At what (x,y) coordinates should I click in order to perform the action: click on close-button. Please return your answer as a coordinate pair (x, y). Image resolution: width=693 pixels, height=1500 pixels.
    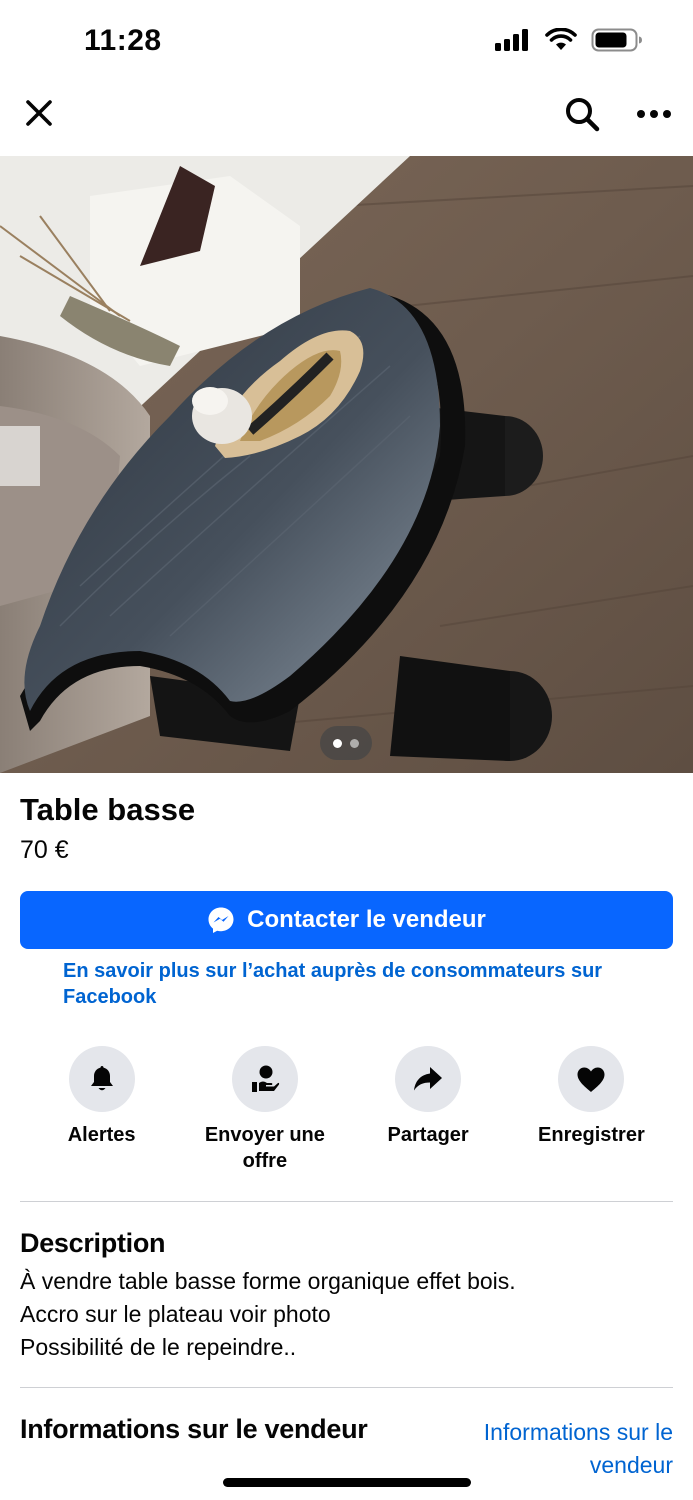
    Looking at the image, I should click on (39, 113).